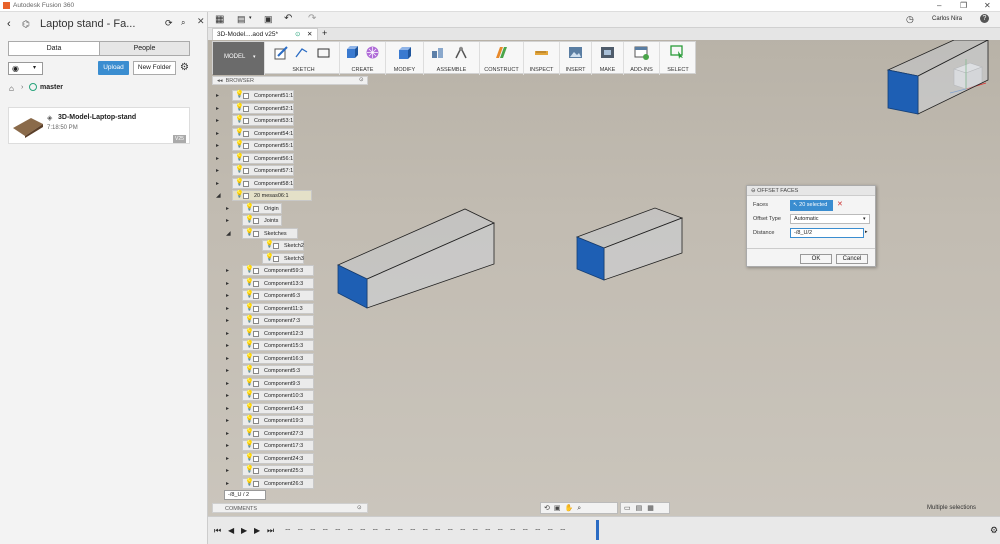 The height and width of the screenshot is (544, 1000). Describe the element at coordinates (11, 88) in the screenshot. I see `home-icon: ⌂` at that location.